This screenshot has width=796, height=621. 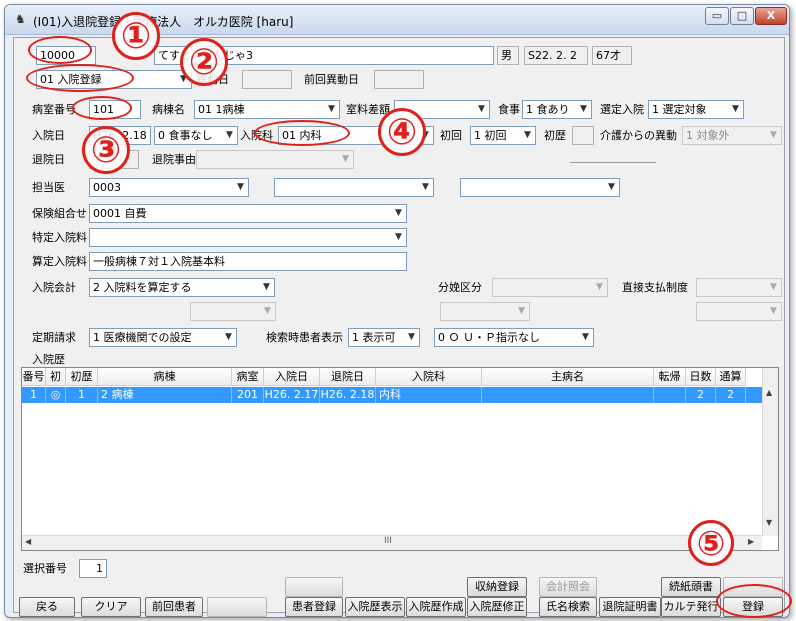 I want to click on meal-status-select: 0 食事なし ▼, so click(x=196, y=135).